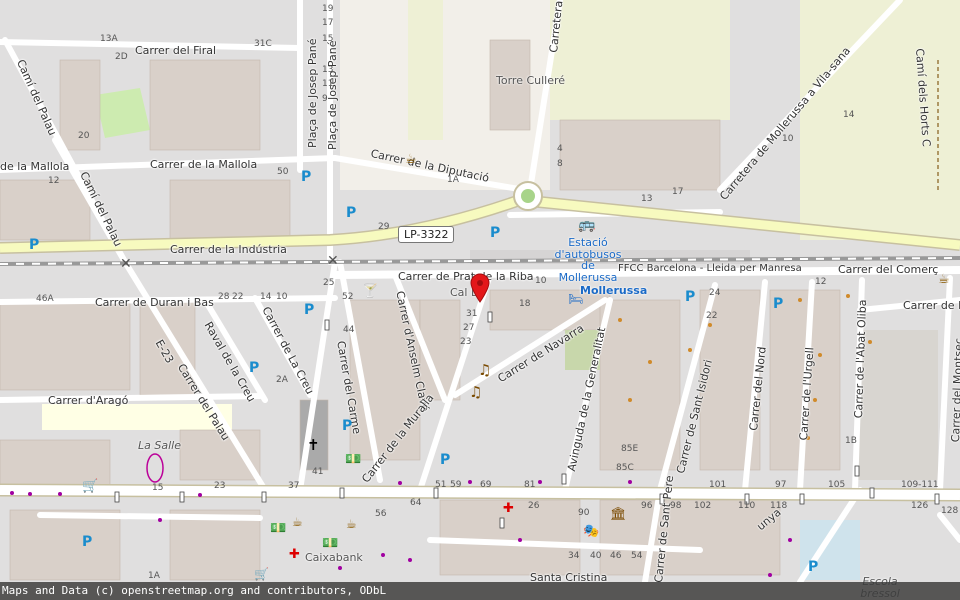 This screenshot has width=960, height=600. I want to click on house-number: 44, so click(349, 330).